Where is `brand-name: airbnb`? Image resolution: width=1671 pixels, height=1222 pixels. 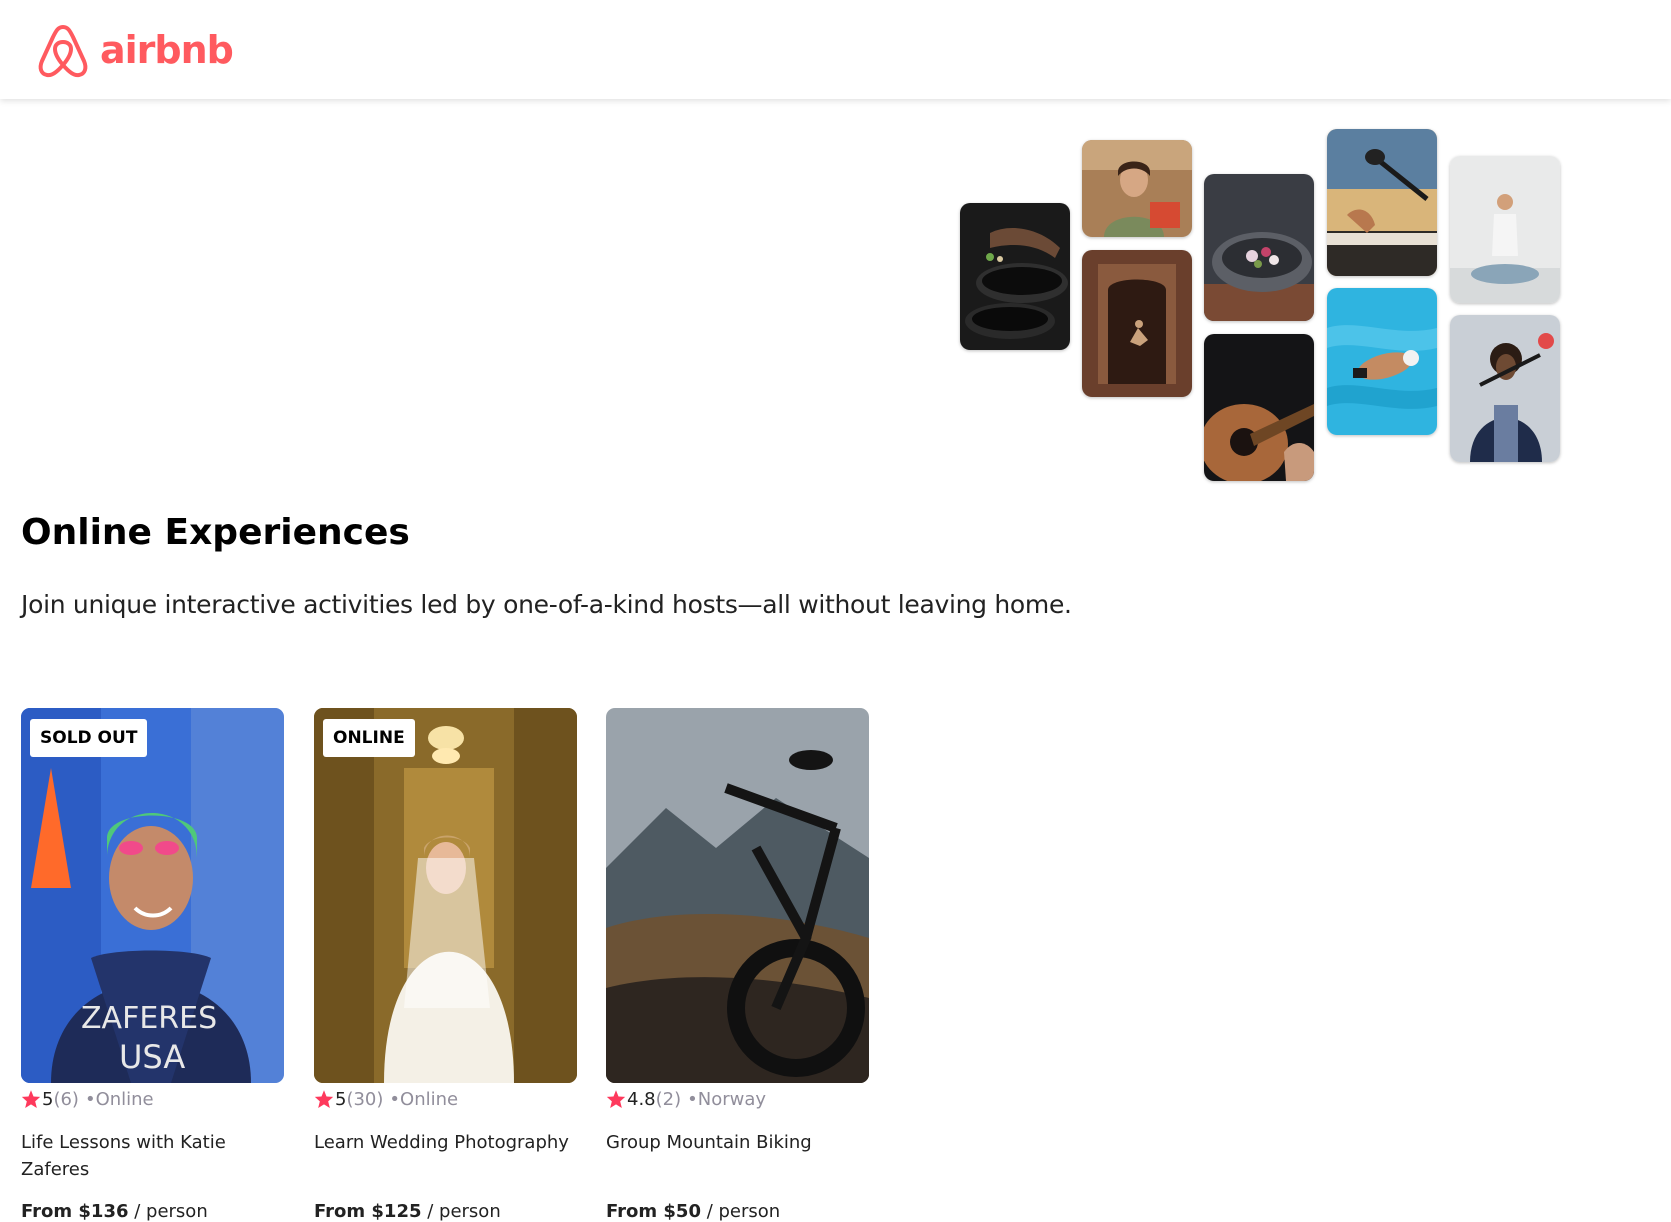 brand-name: airbnb is located at coordinates (167, 49).